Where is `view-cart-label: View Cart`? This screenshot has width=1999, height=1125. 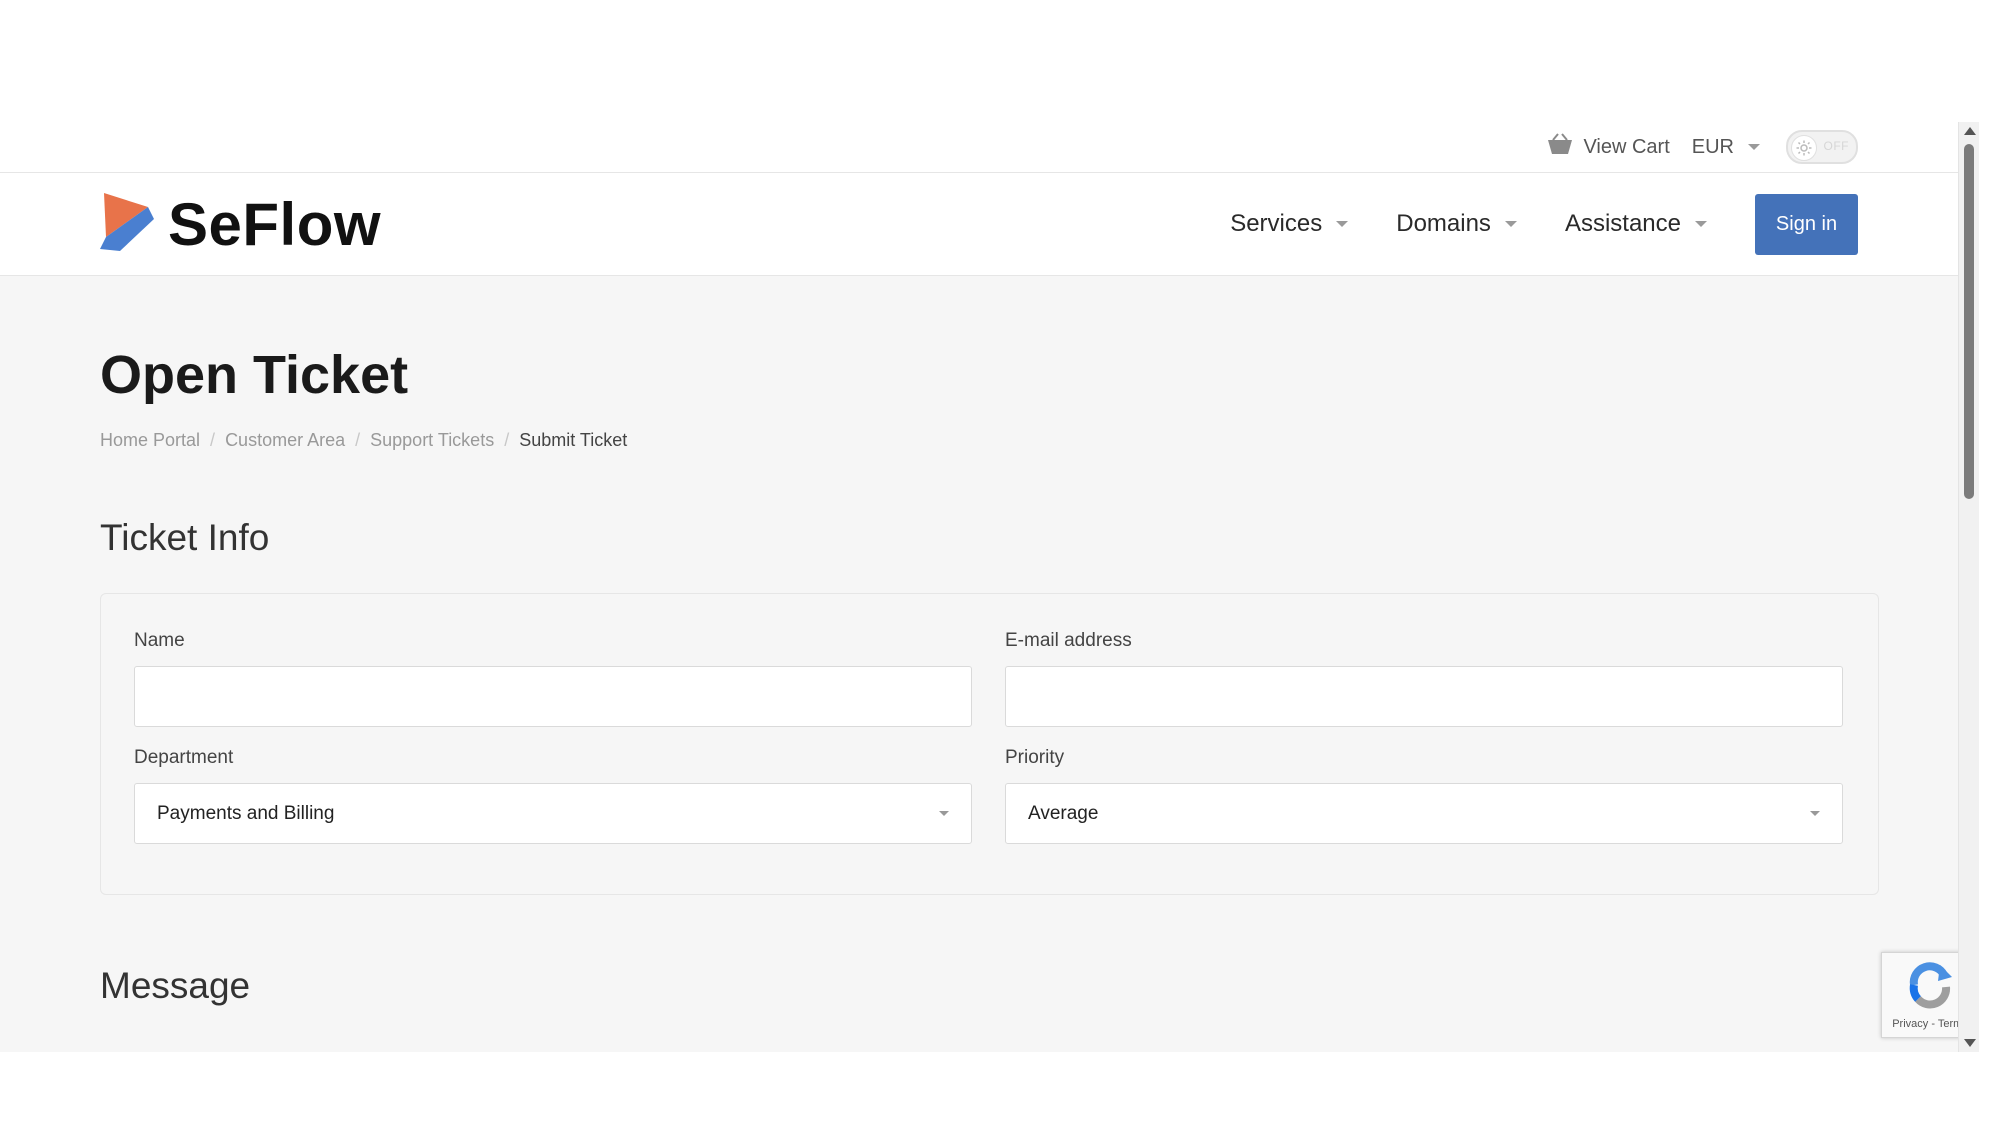
view-cart-label: View Cart is located at coordinates (1626, 146).